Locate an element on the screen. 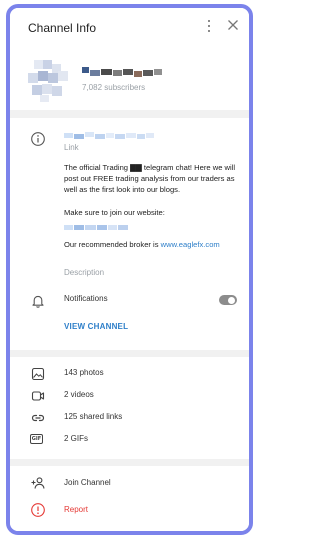 The image size is (320, 542). link-label: Link is located at coordinates (71, 147).